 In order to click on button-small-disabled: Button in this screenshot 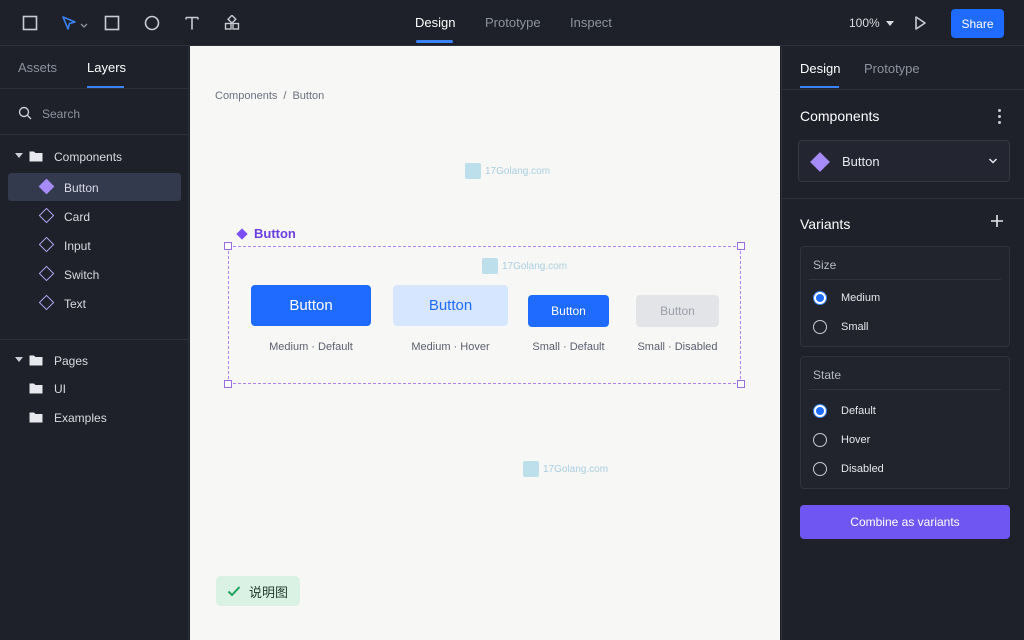, I will do `click(677, 311)`.